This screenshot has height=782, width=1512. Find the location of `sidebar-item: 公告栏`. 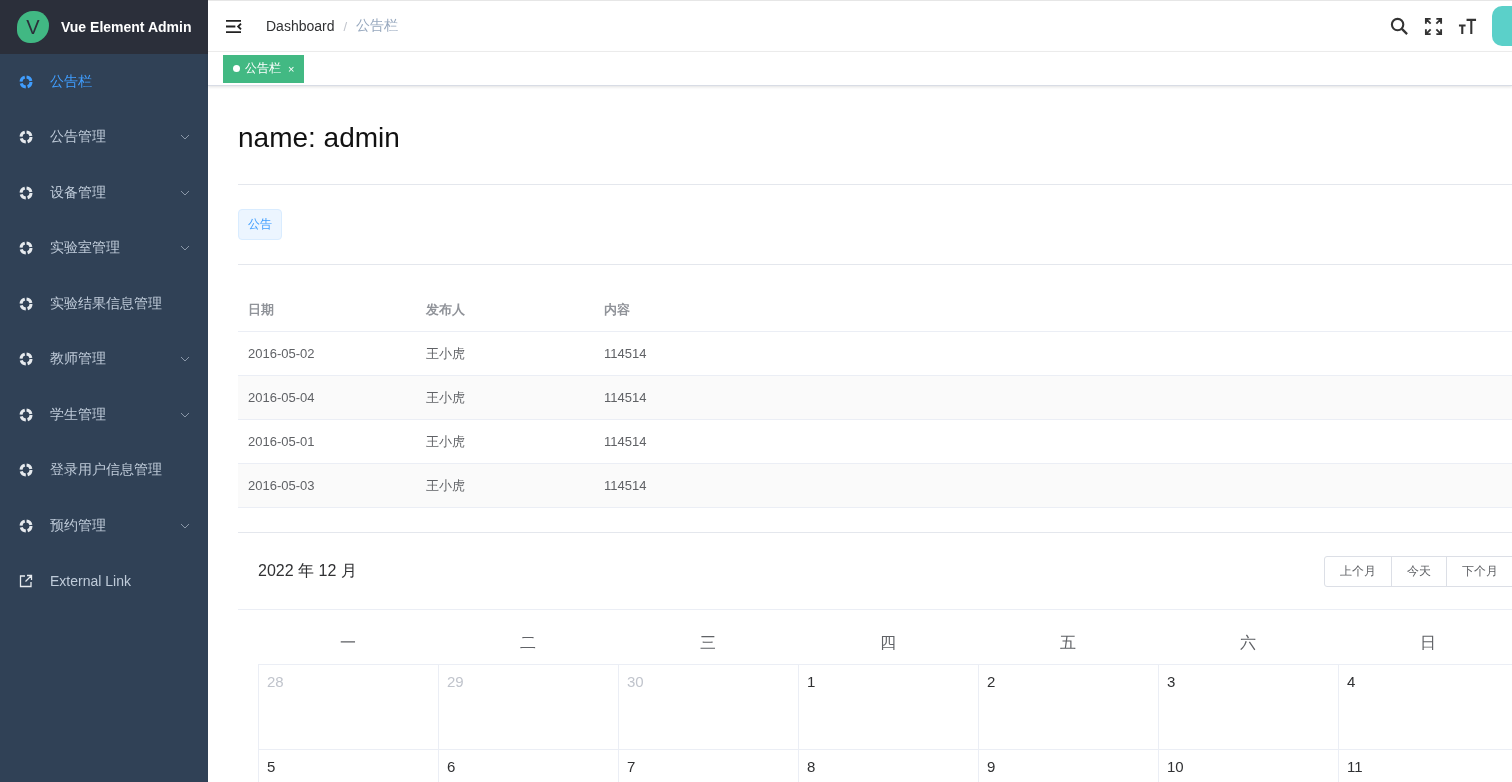

sidebar-item: 公告栏 is located at coordinates (104, 82).